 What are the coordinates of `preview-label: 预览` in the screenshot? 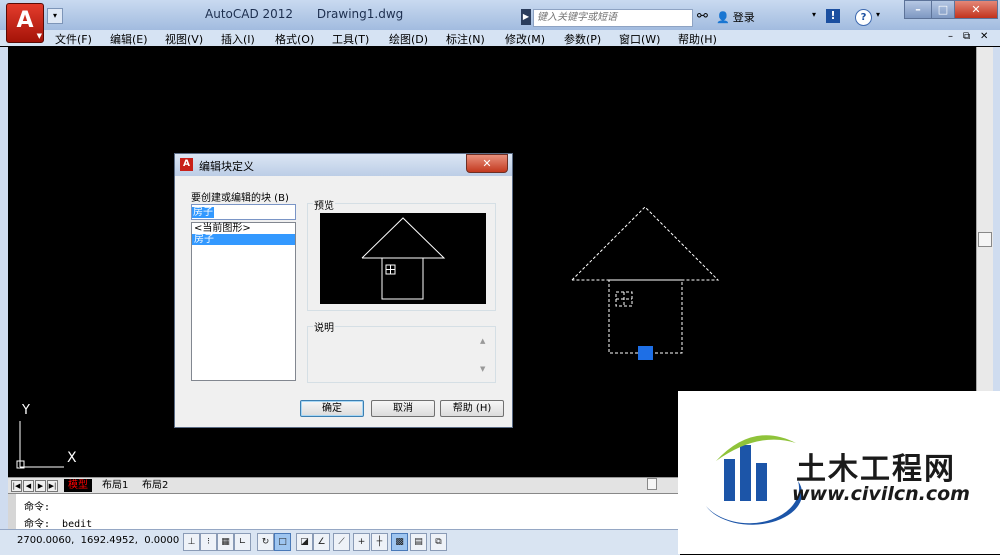 It's located at (324, 204).